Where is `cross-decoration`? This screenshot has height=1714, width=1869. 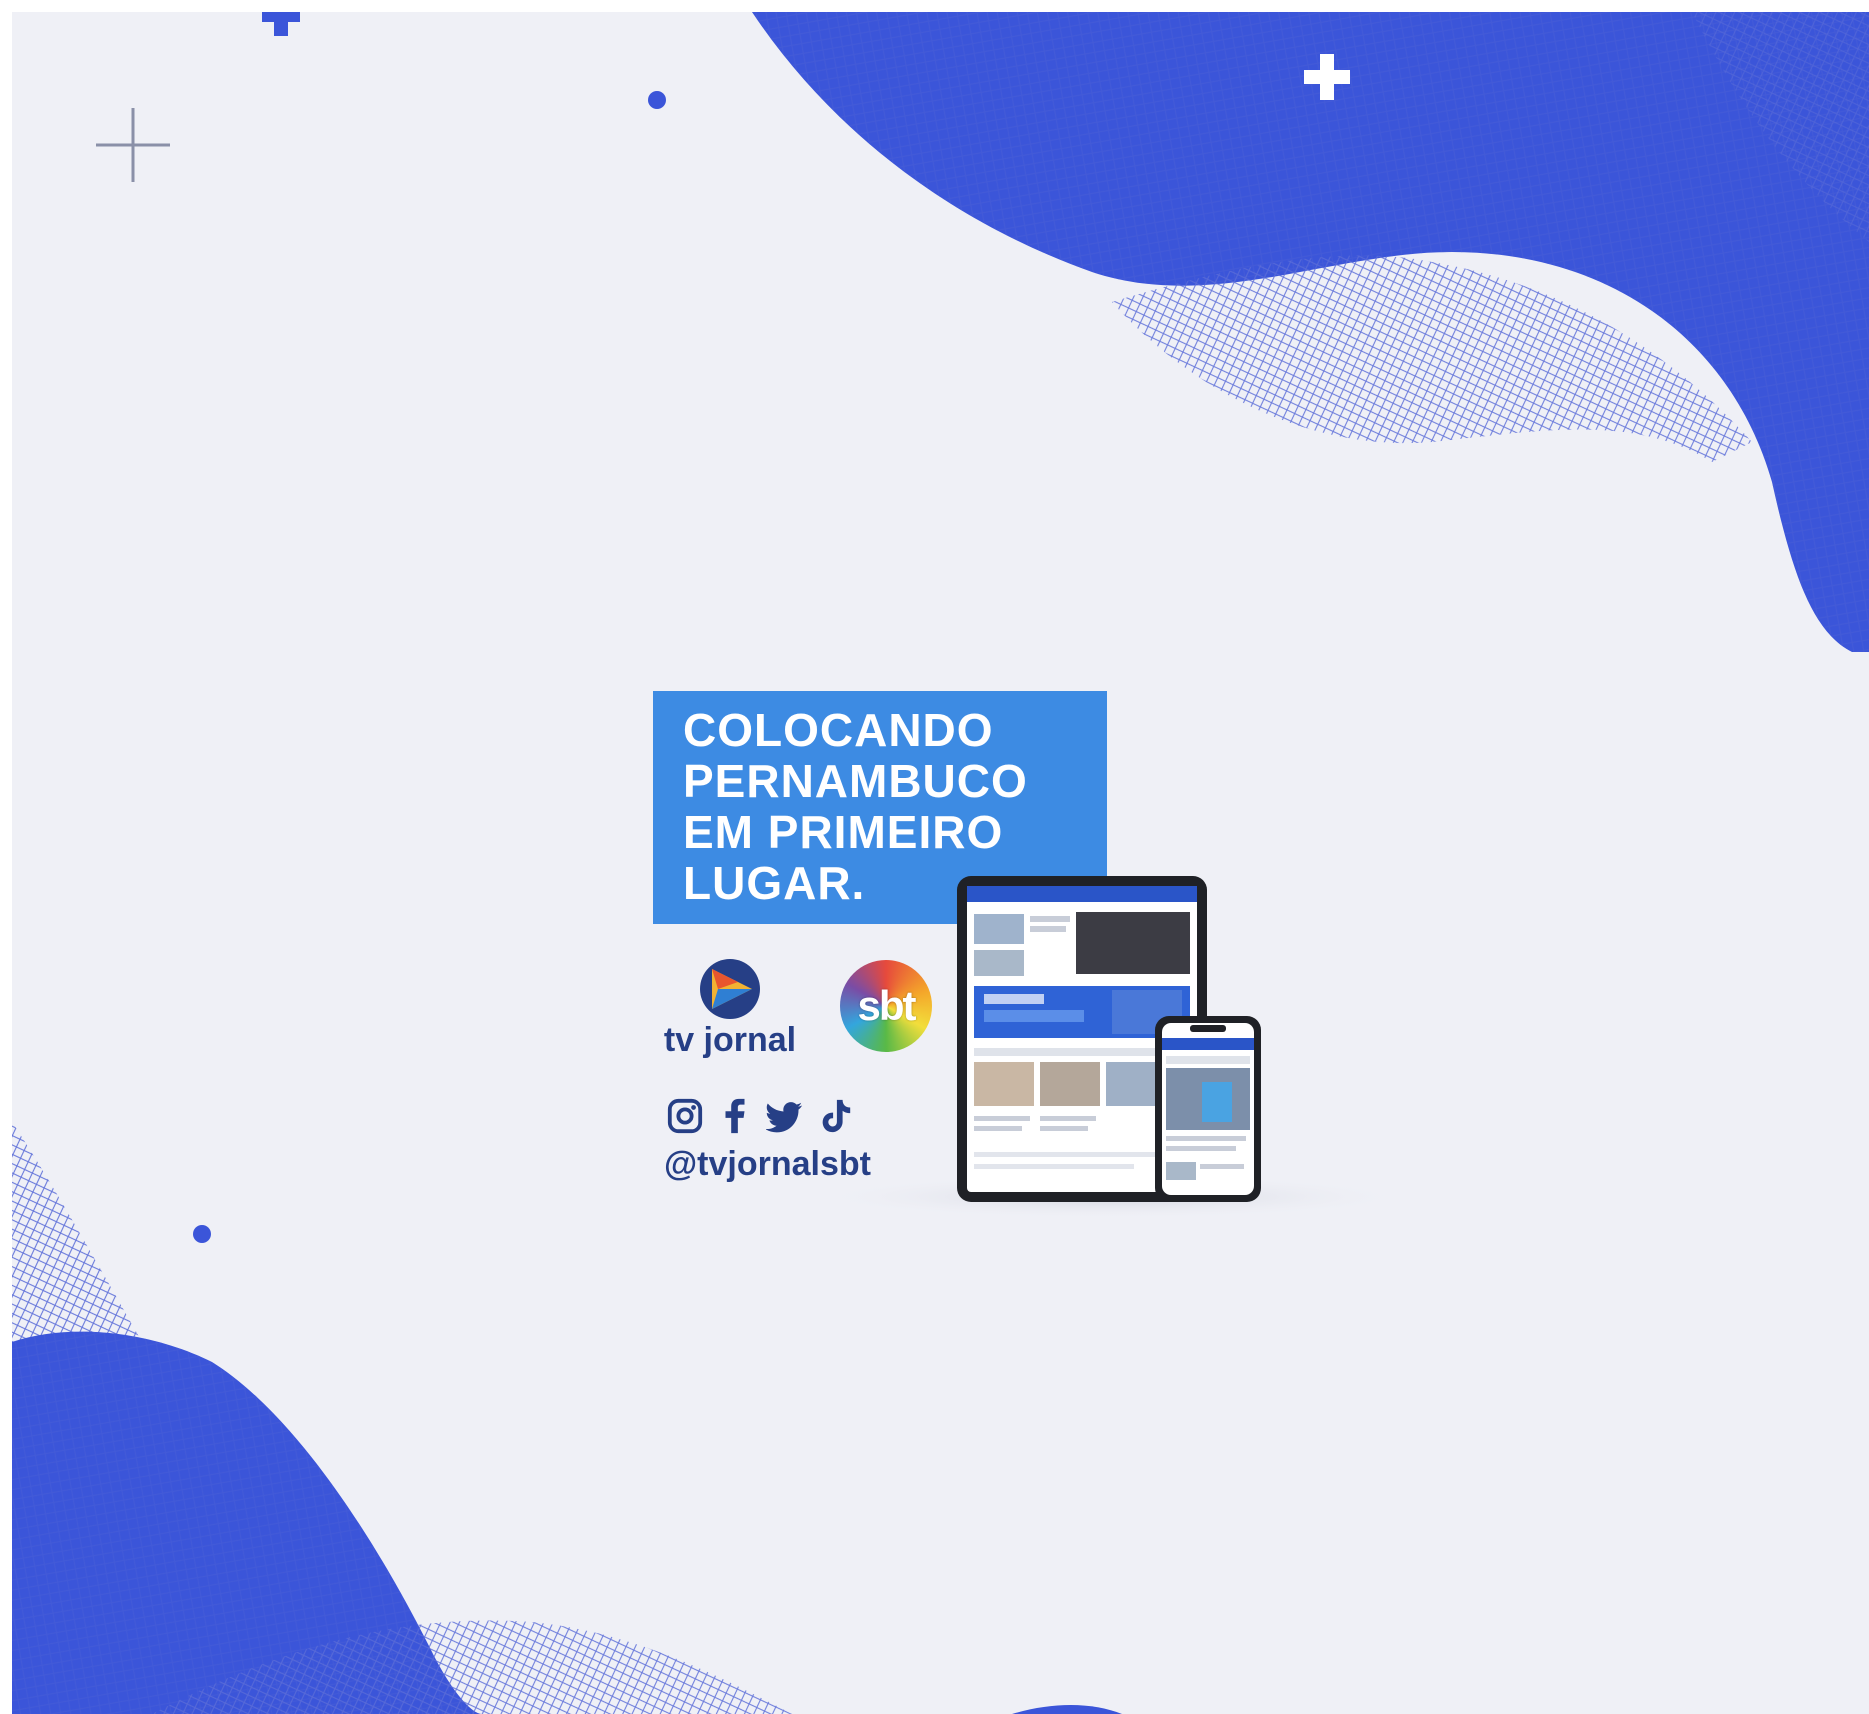 cross-decoration is located at coordinates (133, 145).